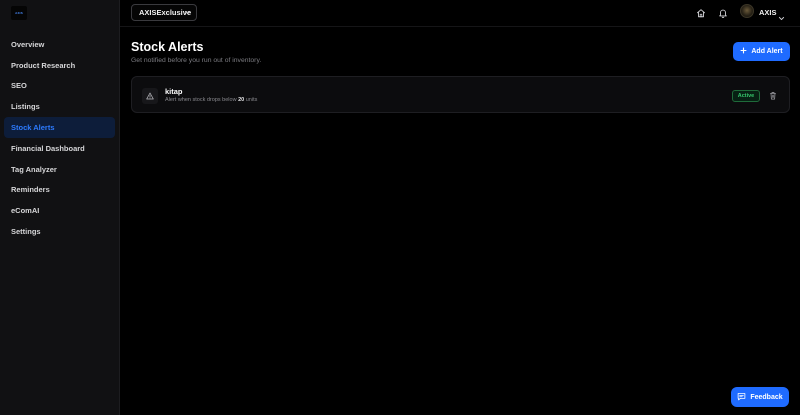 This screenshot has width=800, height=415. Describe the element at coordinates (773, 95) in the screenshot. I see `trash-icon` at that location.